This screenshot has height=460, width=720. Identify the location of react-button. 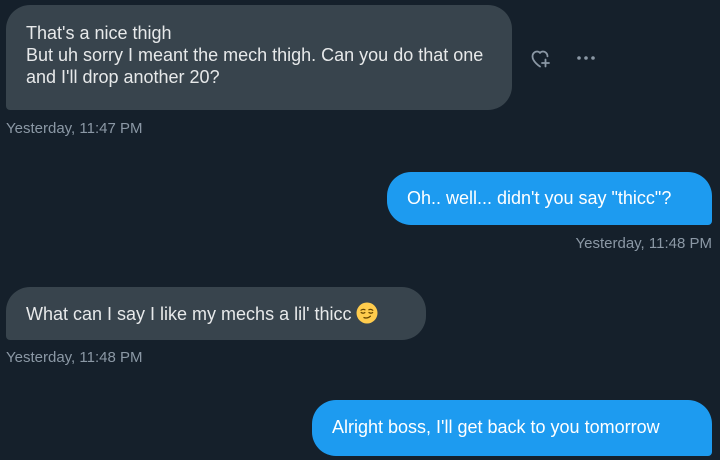
(540, 58).